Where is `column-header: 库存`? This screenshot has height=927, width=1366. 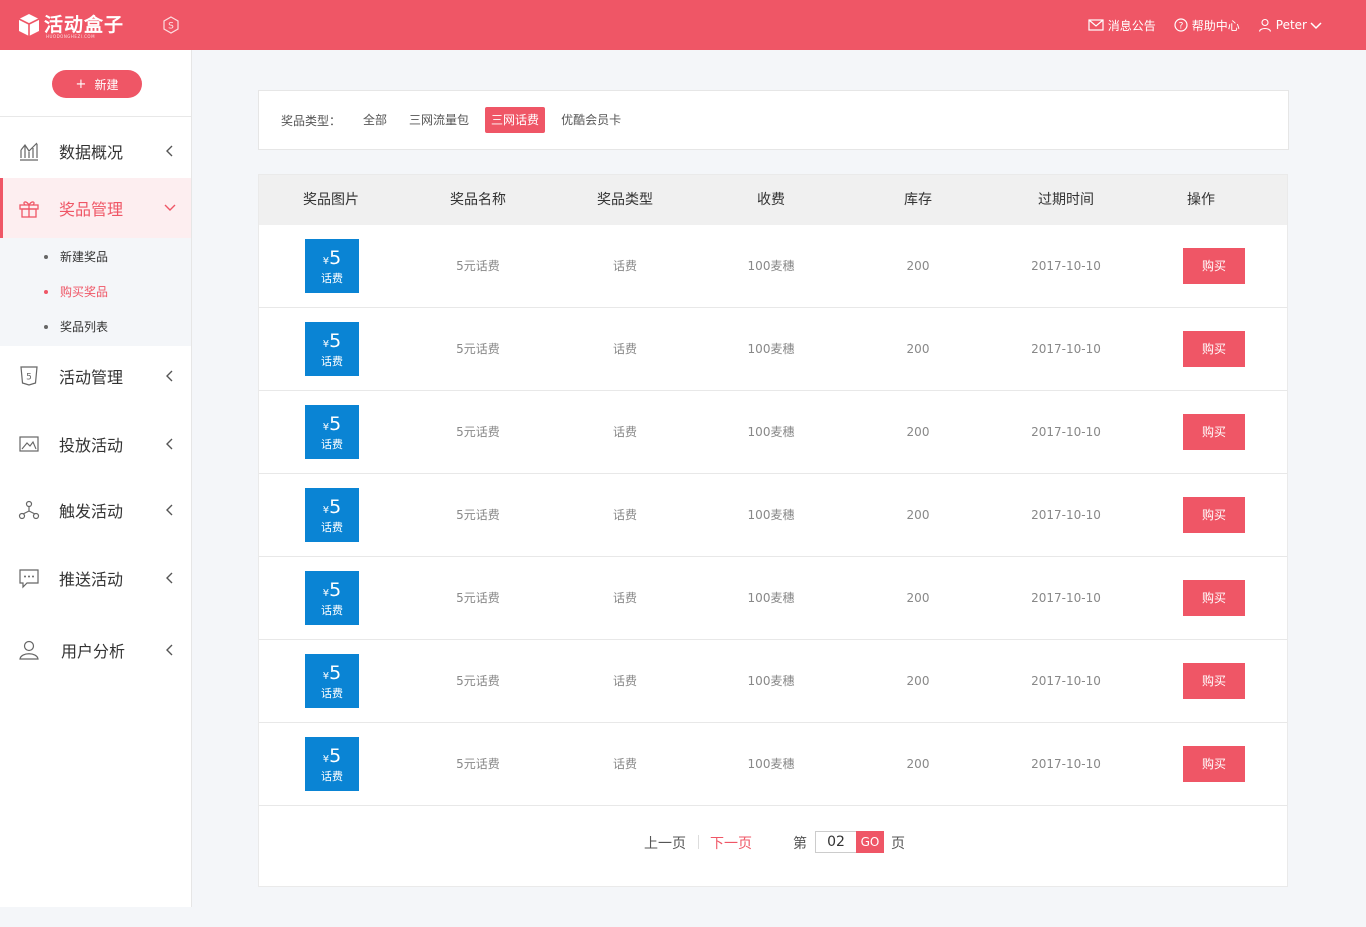 column-header: 库存 is located at coordinates (918, 200).